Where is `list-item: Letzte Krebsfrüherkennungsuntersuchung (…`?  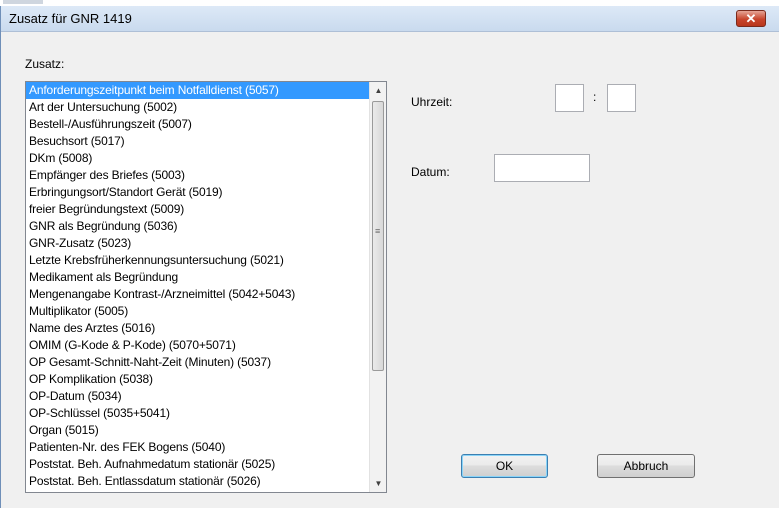 list-item: Letzte Krebsfrüherkennungsuntersuchung (… is located at coordinates (197, 260).